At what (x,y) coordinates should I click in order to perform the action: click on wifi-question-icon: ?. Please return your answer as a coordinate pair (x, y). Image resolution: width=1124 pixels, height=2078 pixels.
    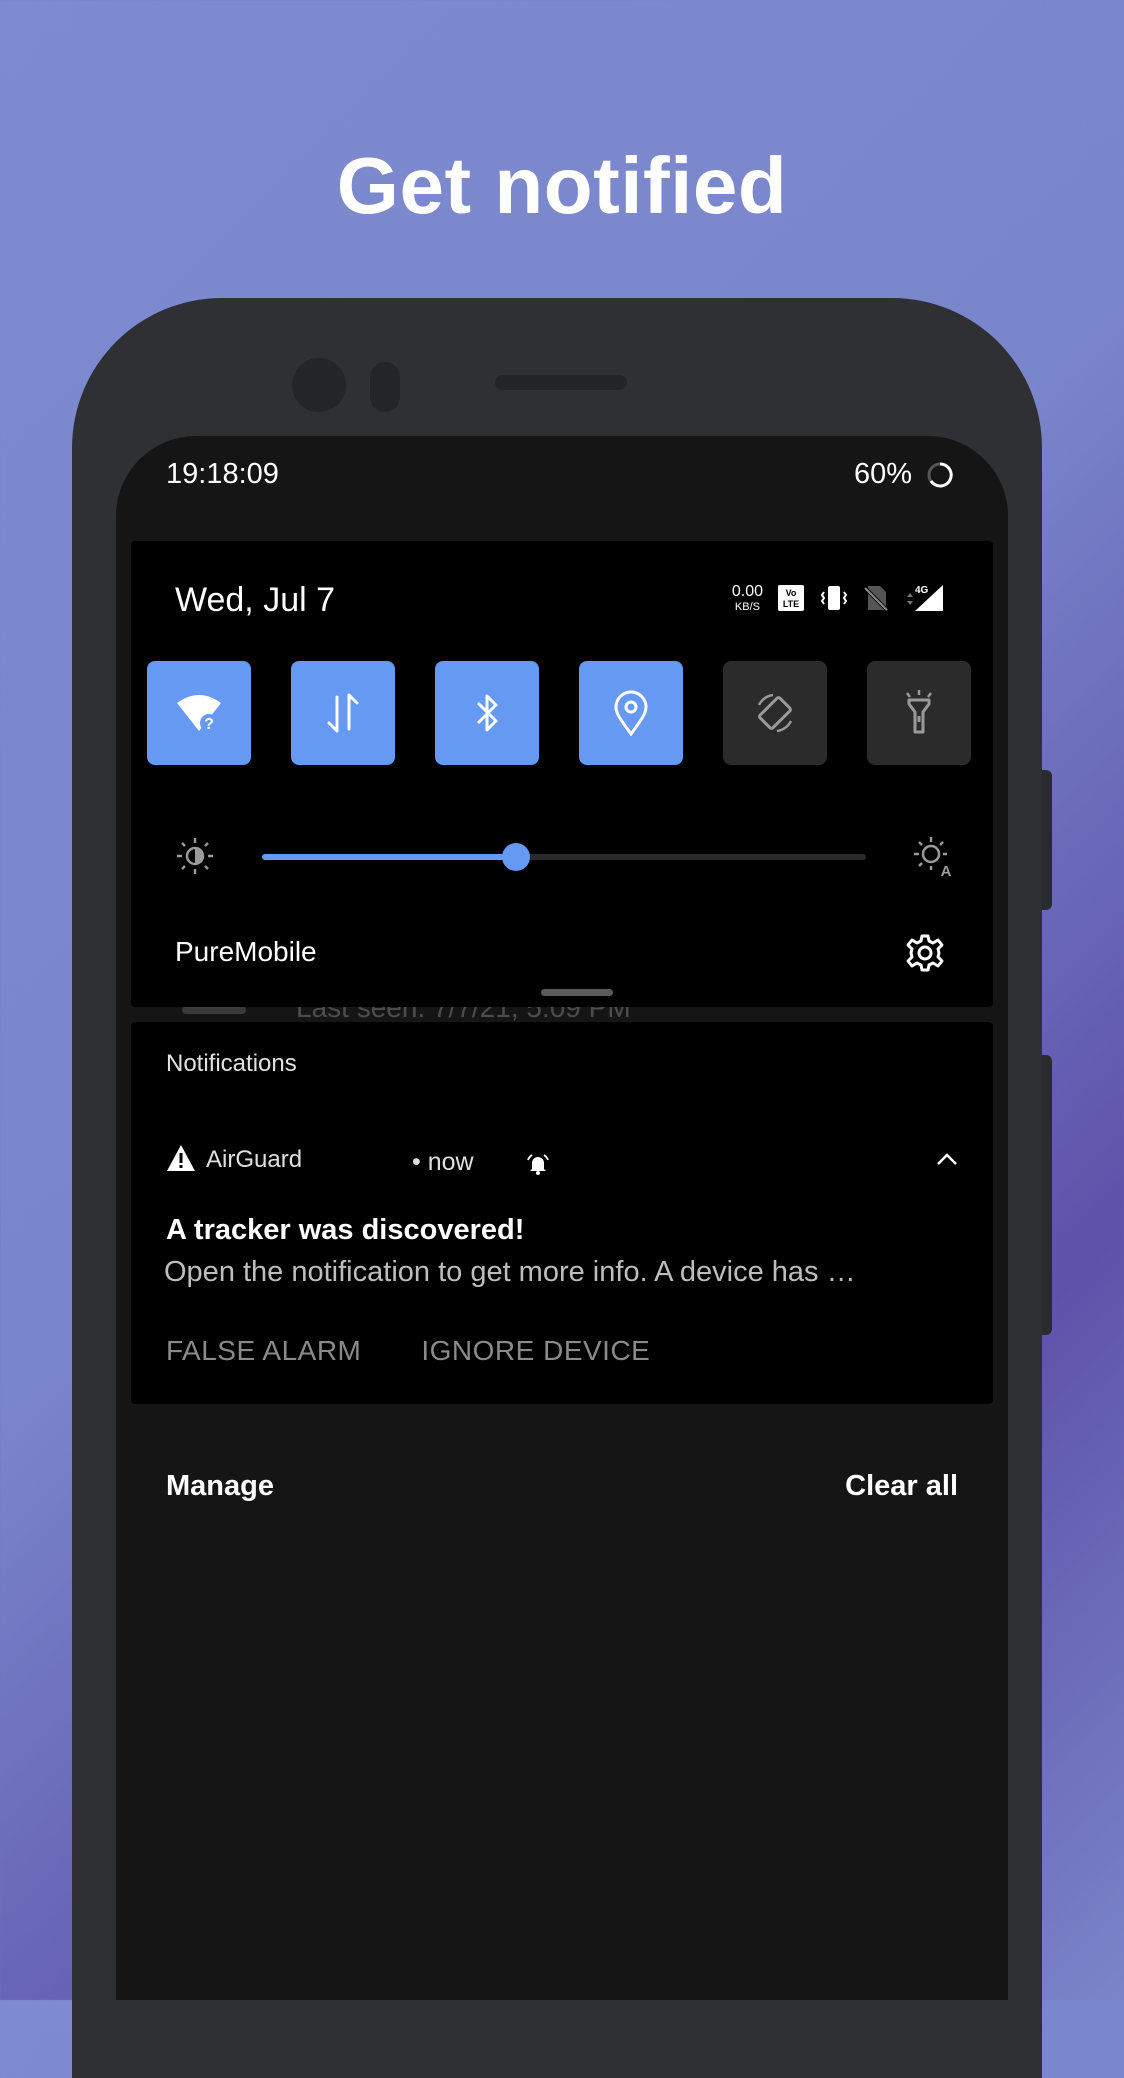
    Looking at the image, I should click on (199, 714).